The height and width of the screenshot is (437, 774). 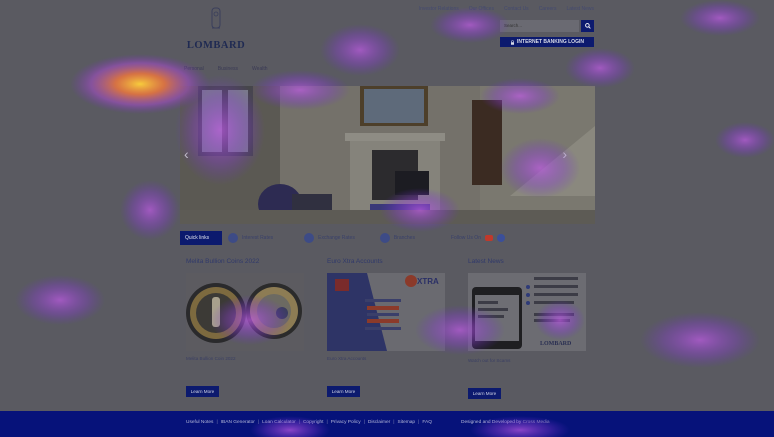 I want to click on top-link-our-offices: Our Offices, so click(x=481, y=9).